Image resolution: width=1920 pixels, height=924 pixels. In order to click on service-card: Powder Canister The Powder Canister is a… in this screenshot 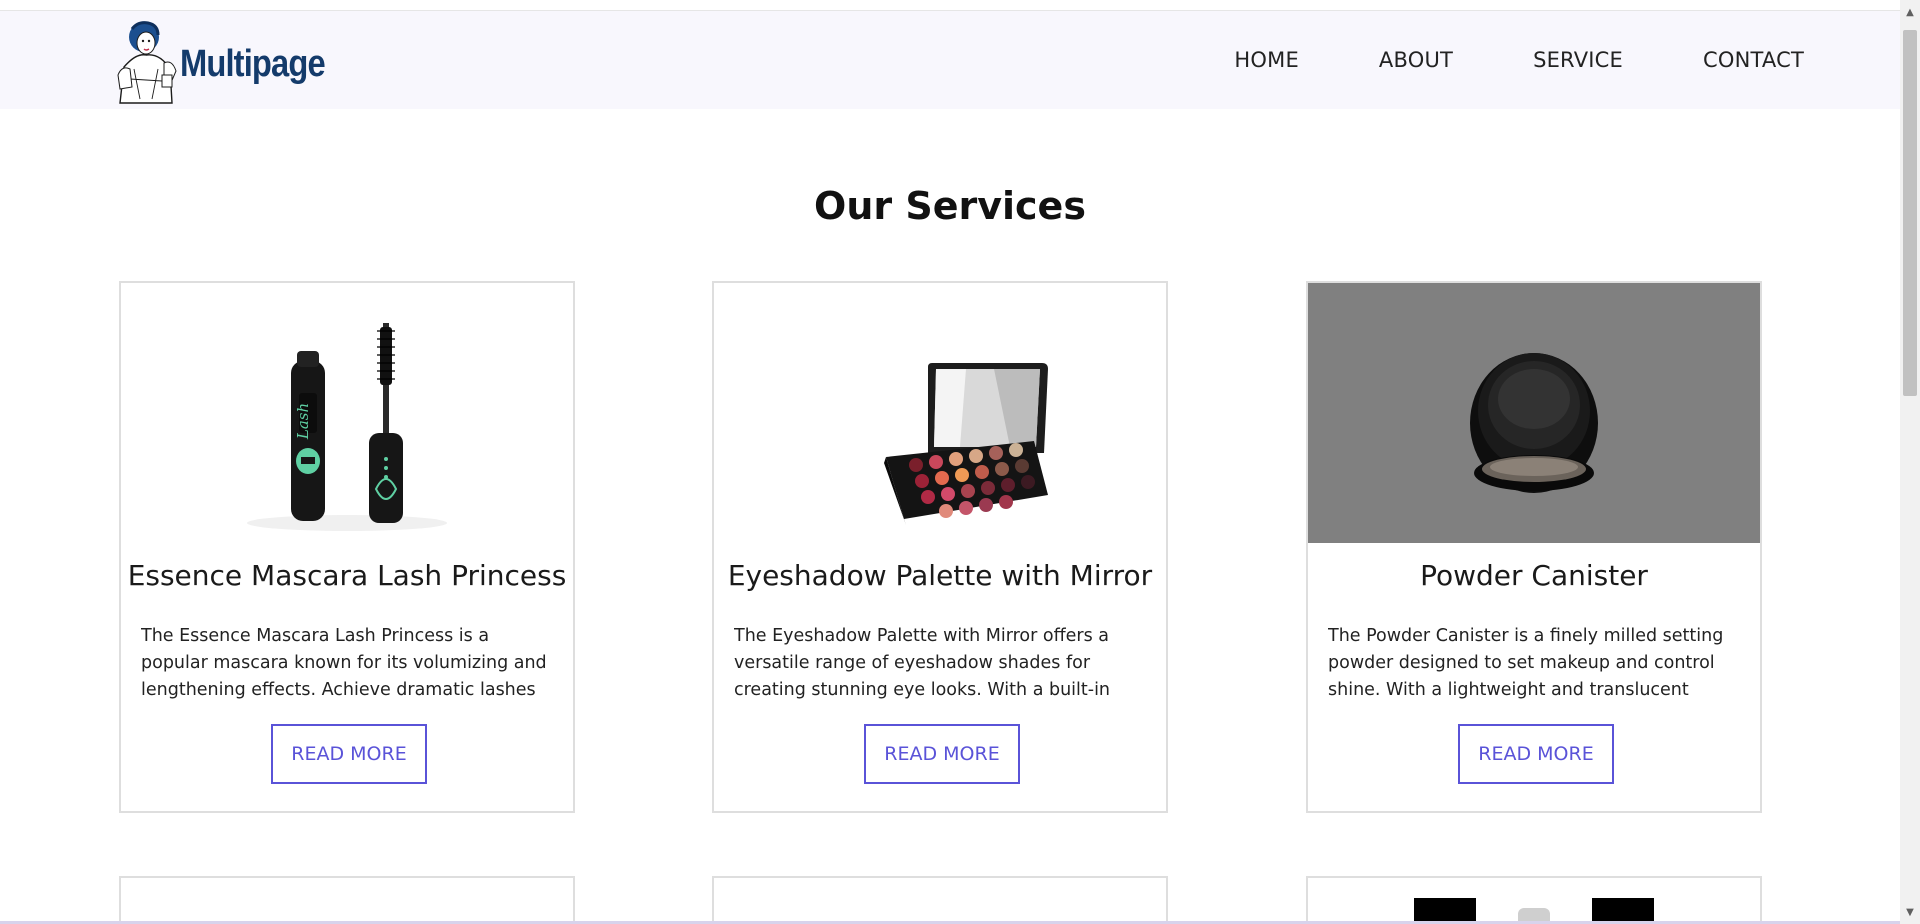, I will do `click(1534, 547)`.